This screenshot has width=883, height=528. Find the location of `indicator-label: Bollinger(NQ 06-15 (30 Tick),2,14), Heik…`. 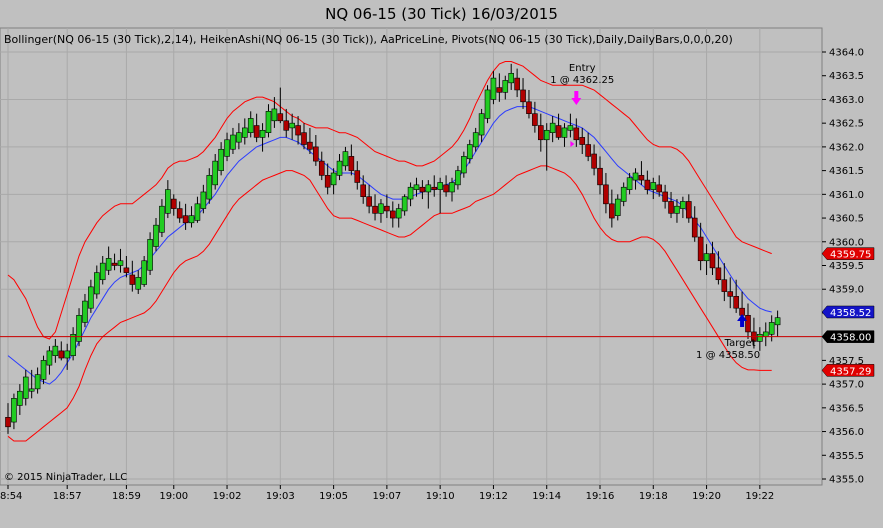

indicator-label: Bollinger(NQ 06-15 (30 Tick),2,14), Heik… is located at coordinates (368, 39).